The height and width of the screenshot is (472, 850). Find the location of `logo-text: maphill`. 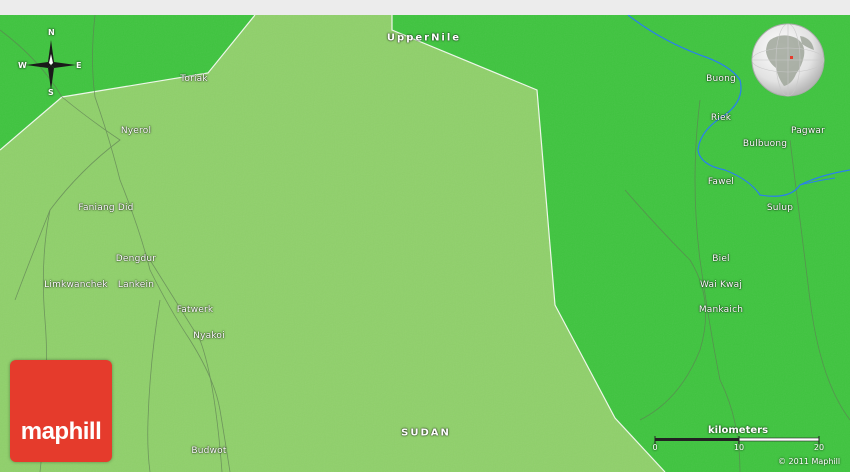

logo-text: maphill is located at coordinates (61, 431).